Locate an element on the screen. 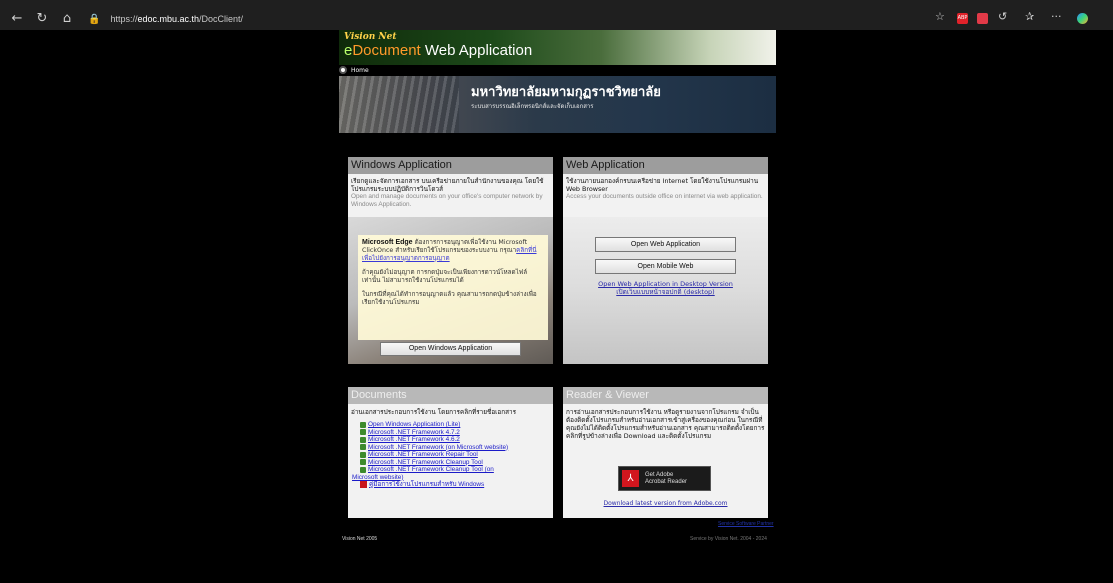  open-web-app-button: Open Web Application is located at coordinates (665, 244).